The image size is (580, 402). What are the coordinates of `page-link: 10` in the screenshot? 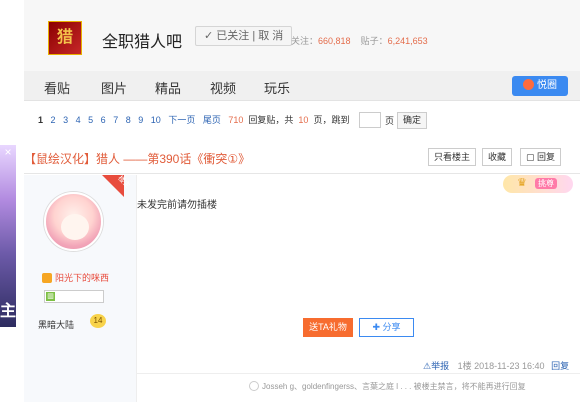 It's located at (156, 120).